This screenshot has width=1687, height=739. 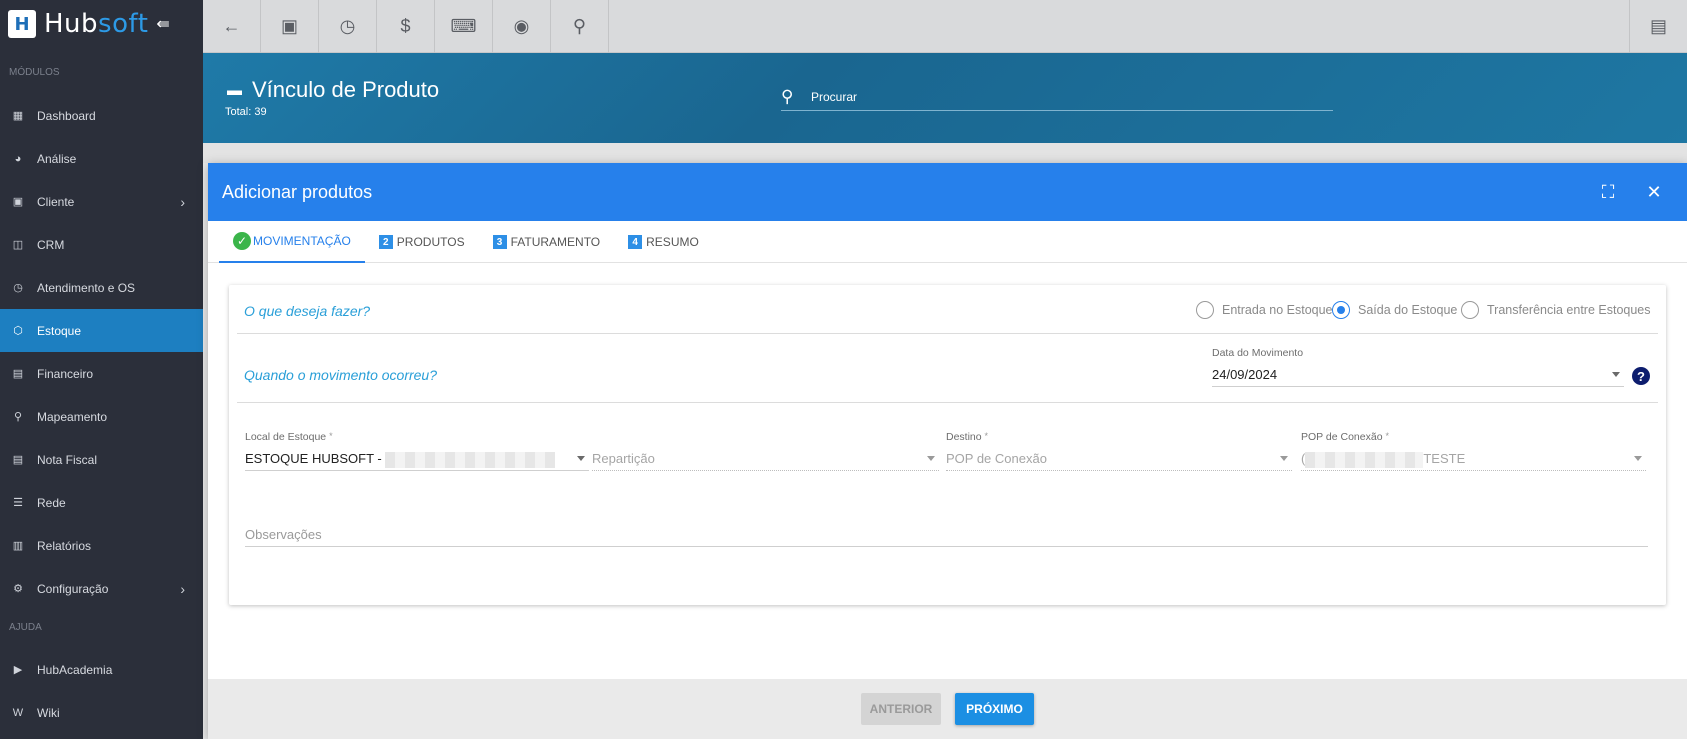 I want to click on redacted-text, so click(x=1364, y=459).